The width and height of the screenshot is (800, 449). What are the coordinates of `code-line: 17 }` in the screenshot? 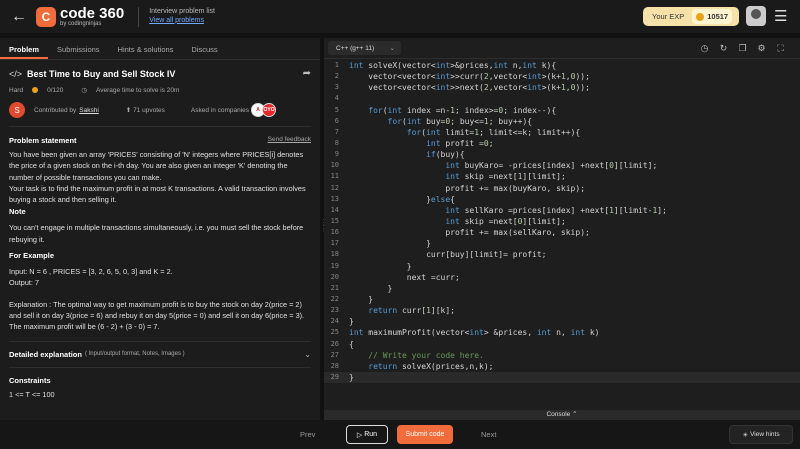 It's located at (562, 243).